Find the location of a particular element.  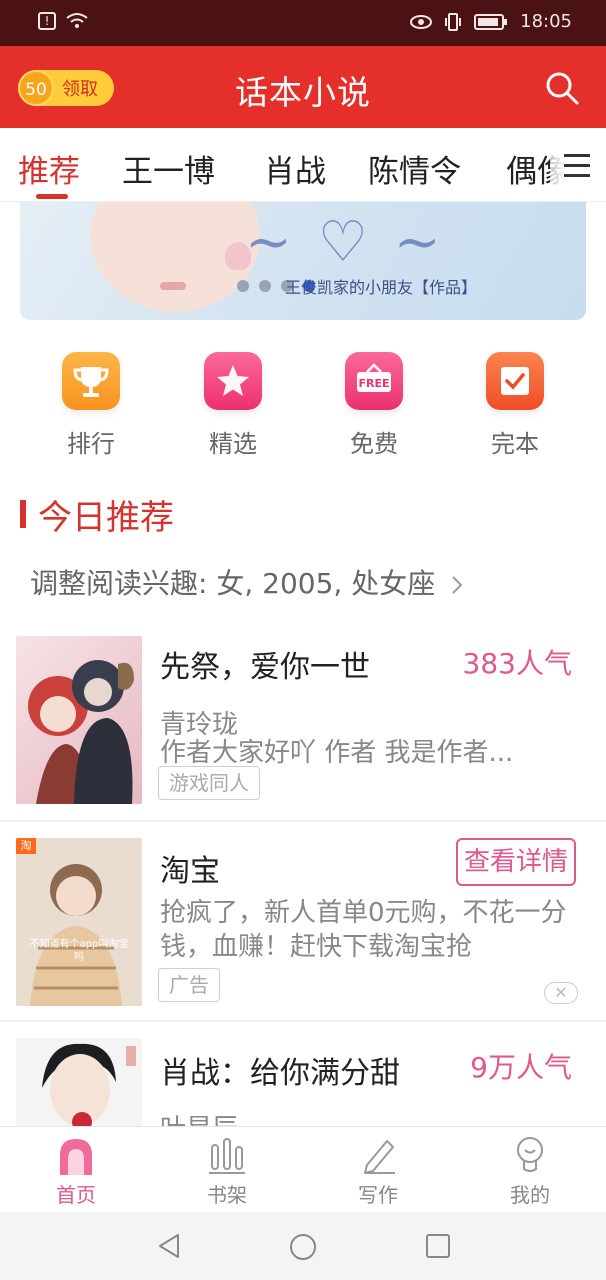

adjust-interest-link: 调整阅读兴趣: 女, 2005, 处女座 is located at coordinates (247, 582).